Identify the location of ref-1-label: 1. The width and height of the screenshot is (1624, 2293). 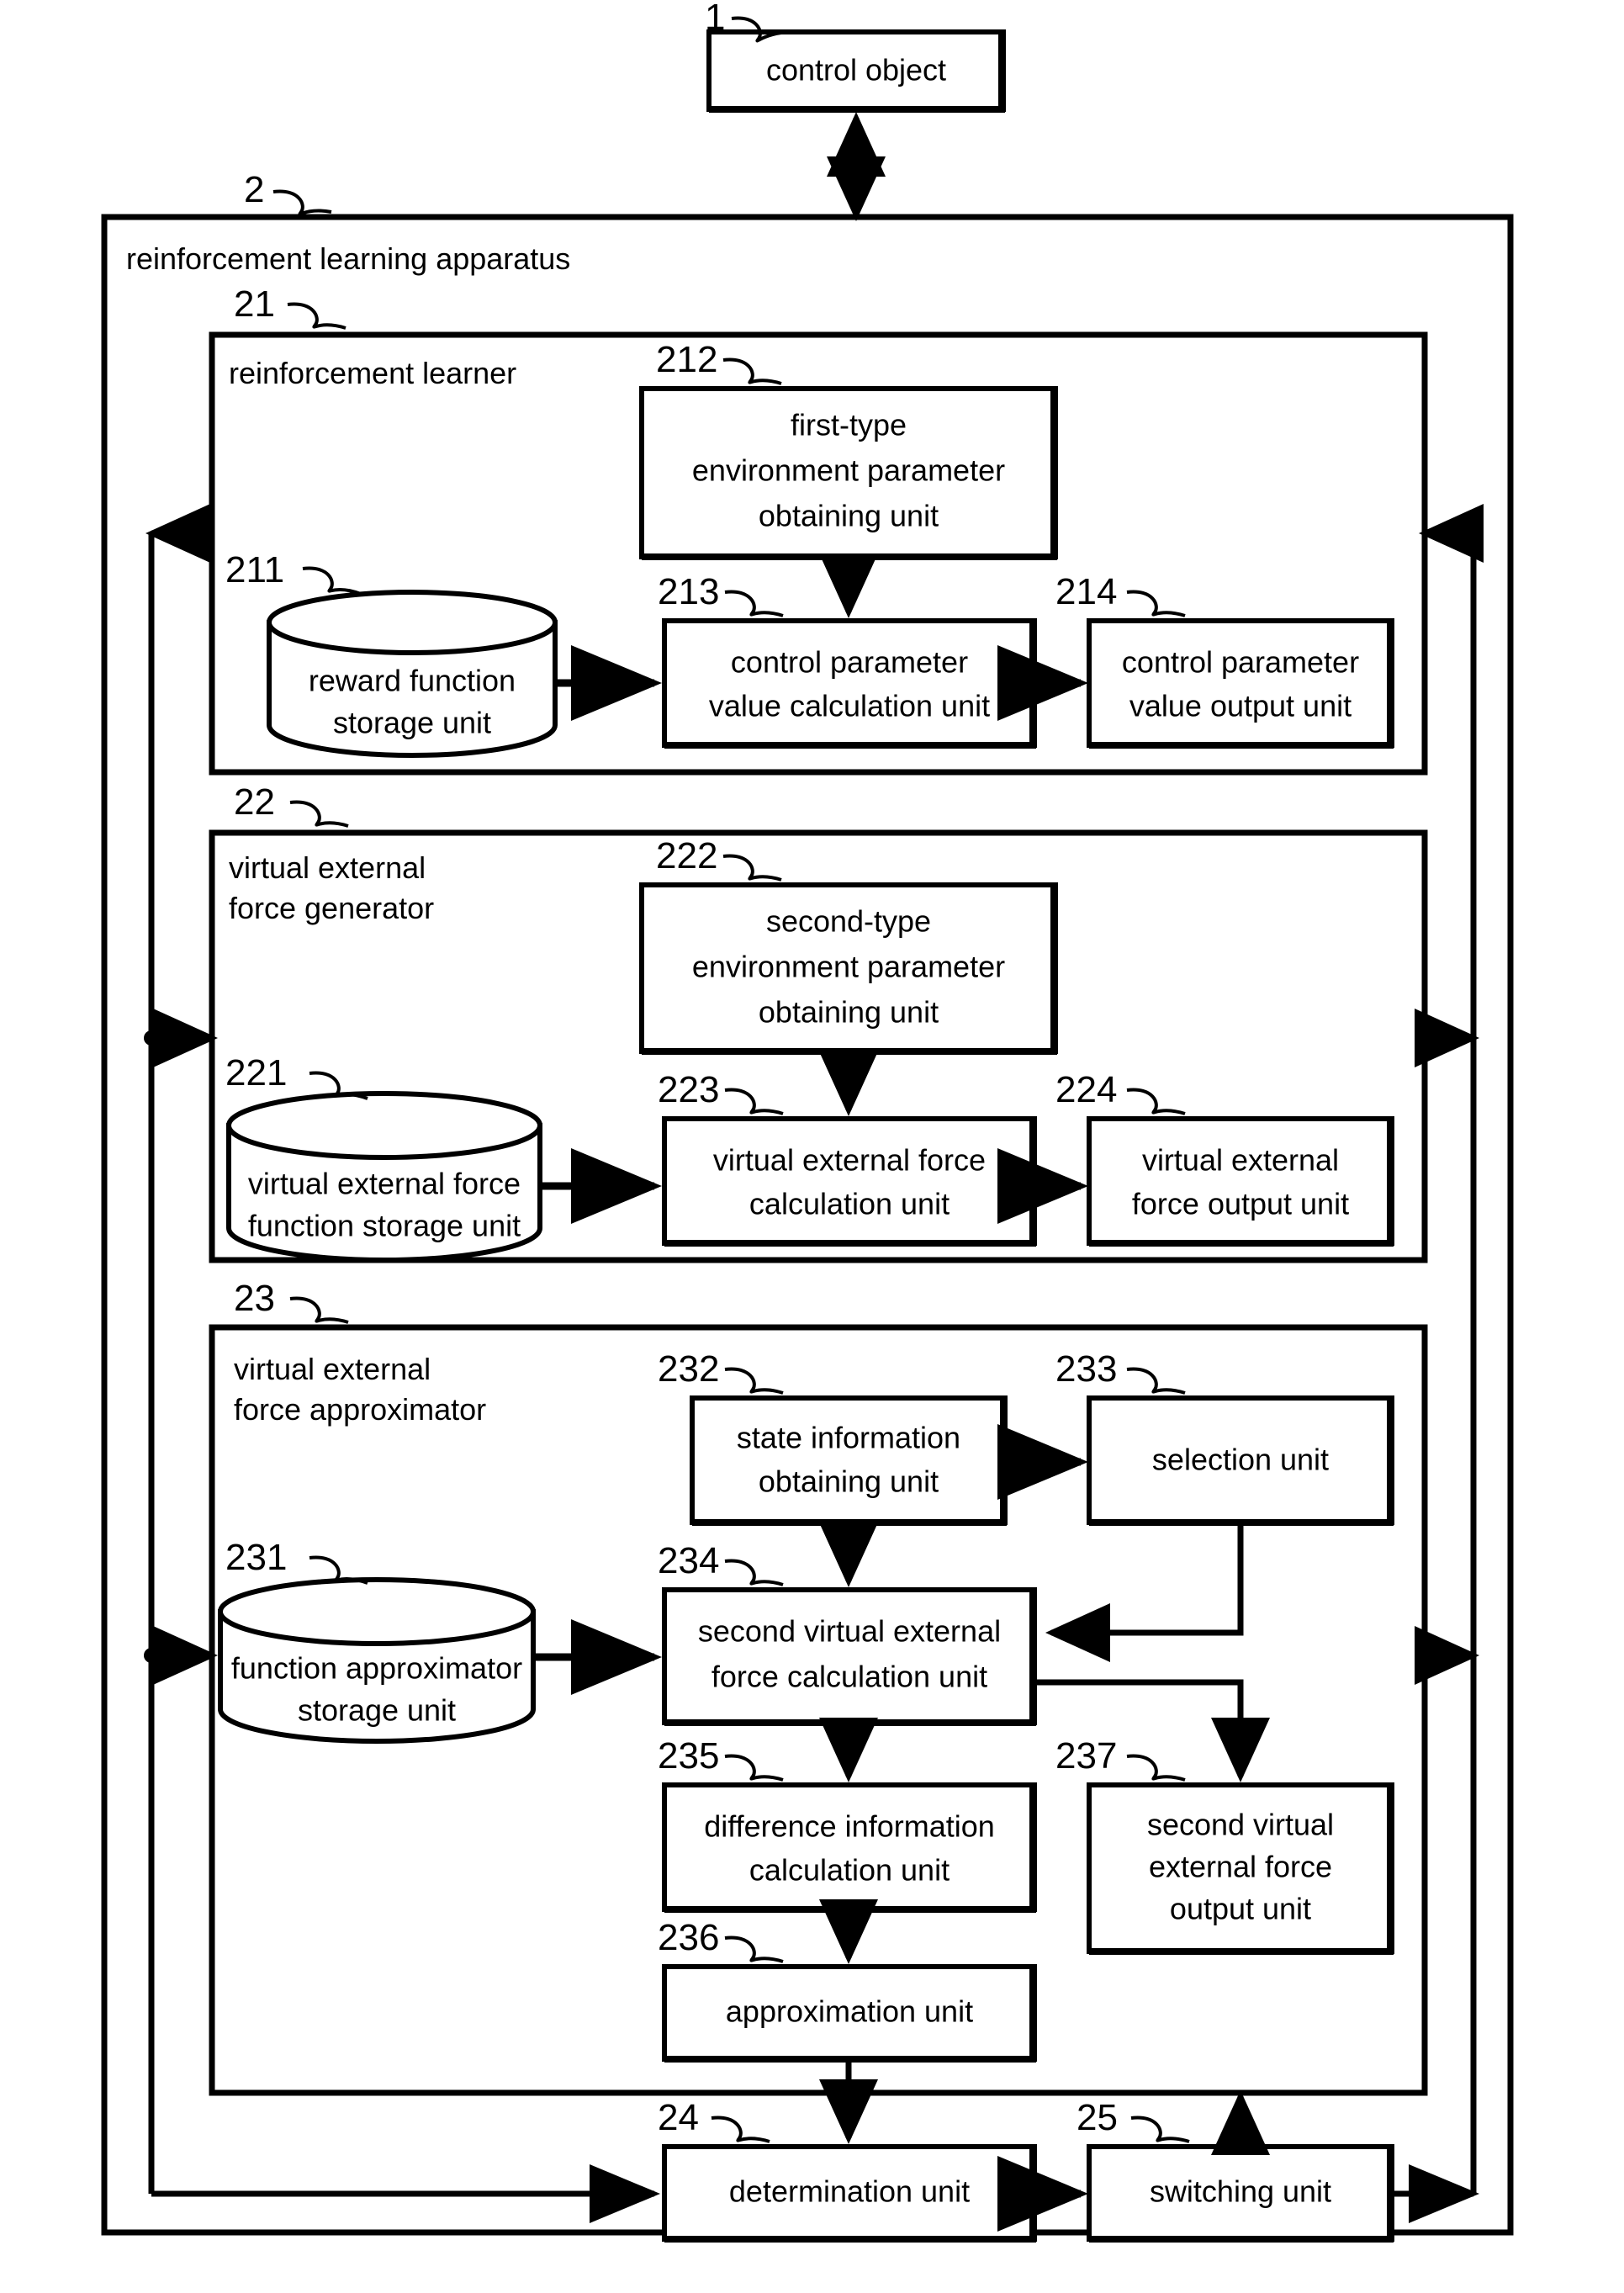
(715, 19).